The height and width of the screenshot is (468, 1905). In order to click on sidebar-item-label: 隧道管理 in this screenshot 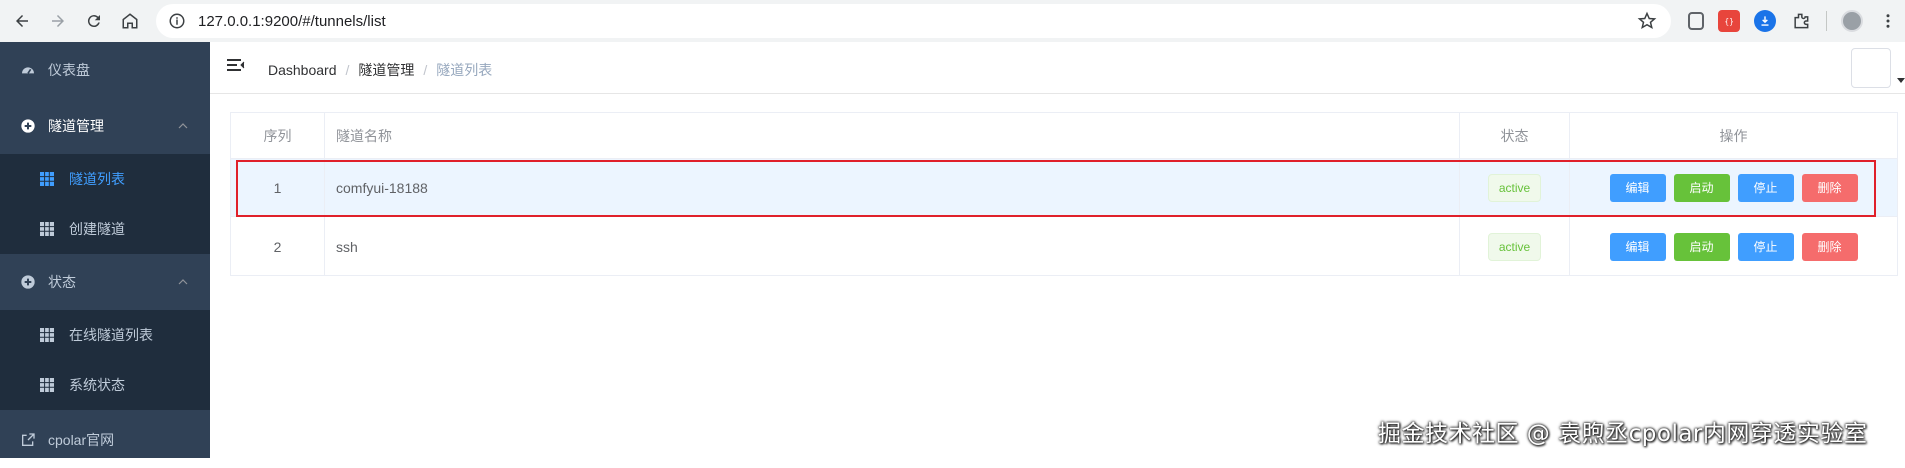, I will do `click(76, 126)`.